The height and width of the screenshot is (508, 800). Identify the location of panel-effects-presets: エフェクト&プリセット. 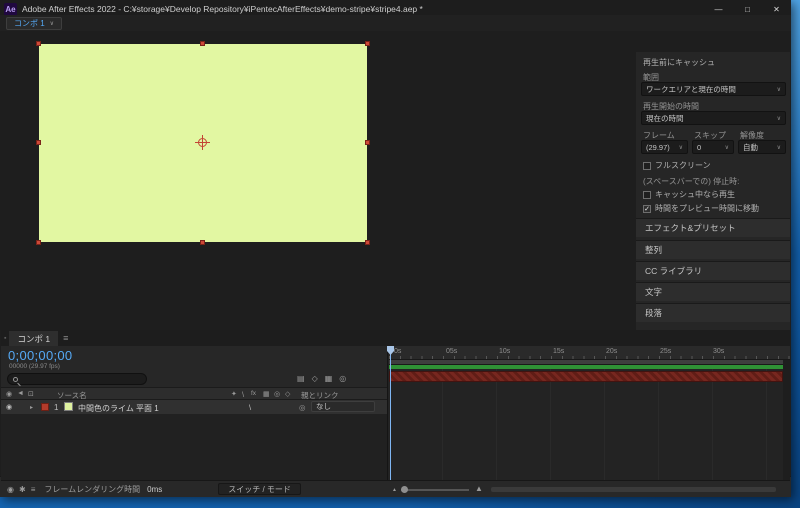
(713, 227).